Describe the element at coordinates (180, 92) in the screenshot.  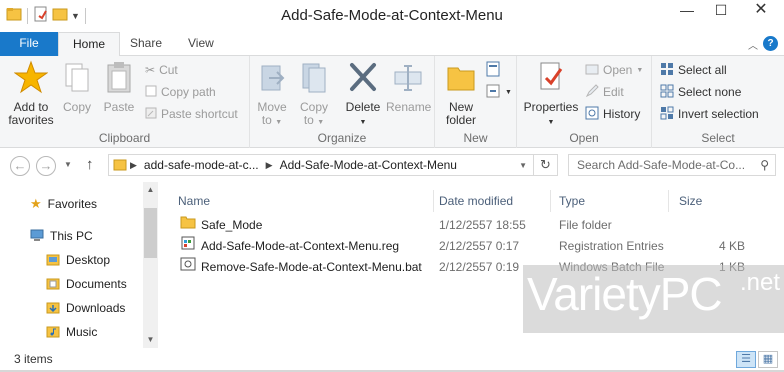
I see `copy-path-button: Copy path` at that location.